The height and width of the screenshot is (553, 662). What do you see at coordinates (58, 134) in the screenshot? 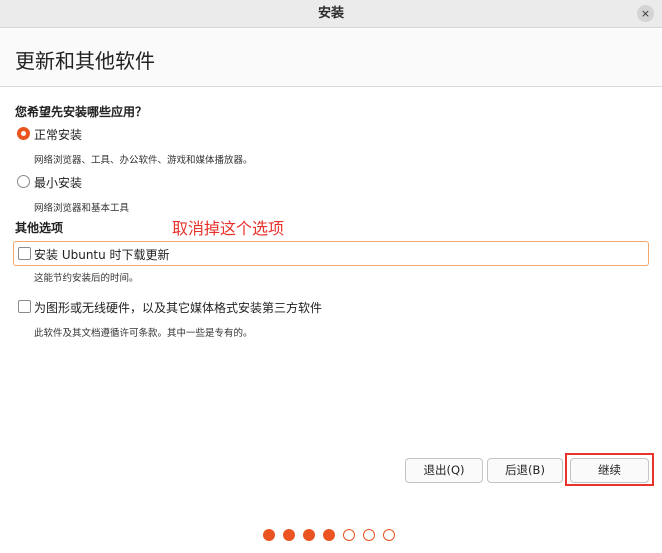
I see `normal-install-label: 正常安装` at bounding box center [58, 134].